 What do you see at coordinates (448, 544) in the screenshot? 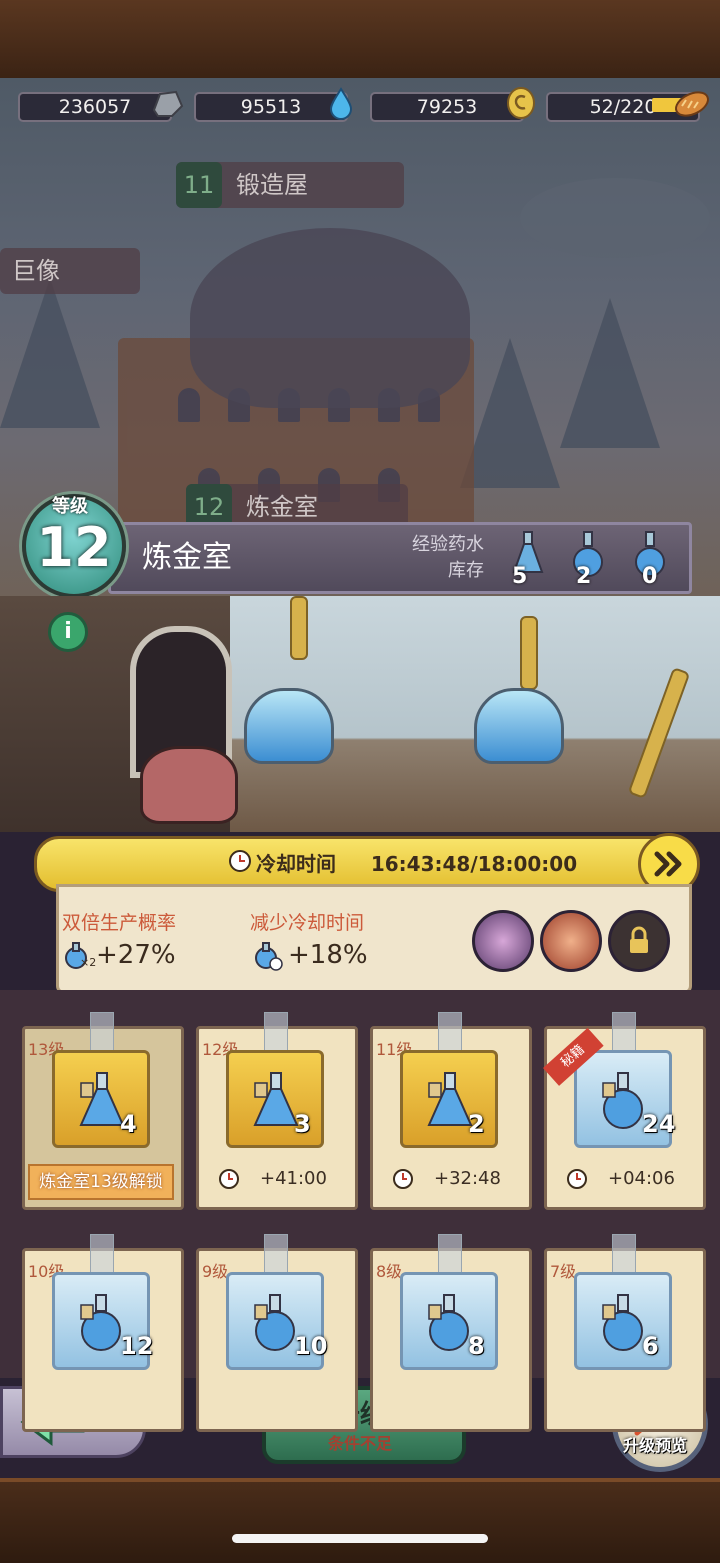
I see `stock-label-potion: 经验药水` at bounding box center [448, 544].